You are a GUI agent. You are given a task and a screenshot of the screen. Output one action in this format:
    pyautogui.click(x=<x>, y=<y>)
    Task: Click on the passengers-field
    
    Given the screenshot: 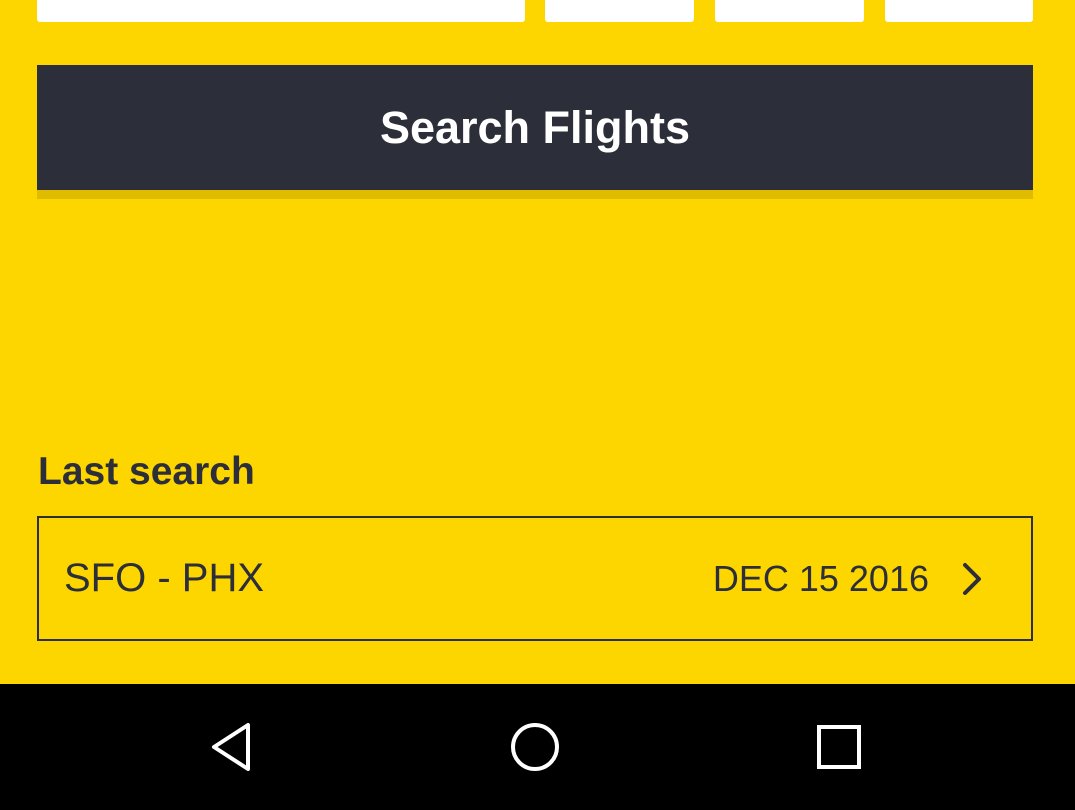 What is the action you would take?
    pyautogui.click(x=789, y=11)
    